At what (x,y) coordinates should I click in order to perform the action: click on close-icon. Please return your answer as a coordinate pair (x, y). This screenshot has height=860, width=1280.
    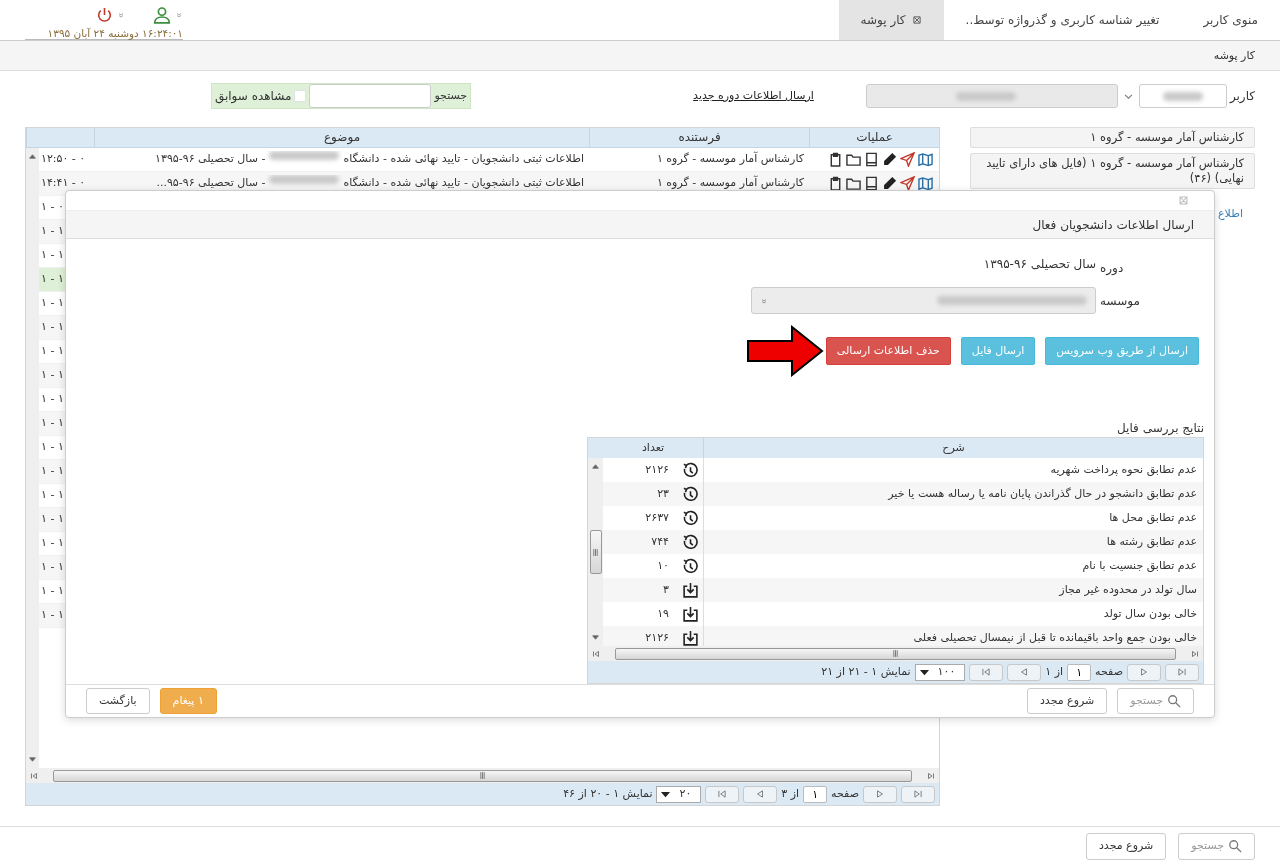
    Looking at the image, I should click on (916, 20).